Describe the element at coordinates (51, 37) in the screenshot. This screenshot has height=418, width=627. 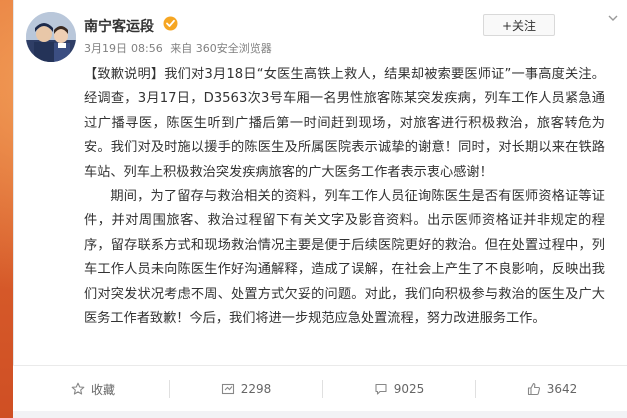
I see `avatar` at that location.